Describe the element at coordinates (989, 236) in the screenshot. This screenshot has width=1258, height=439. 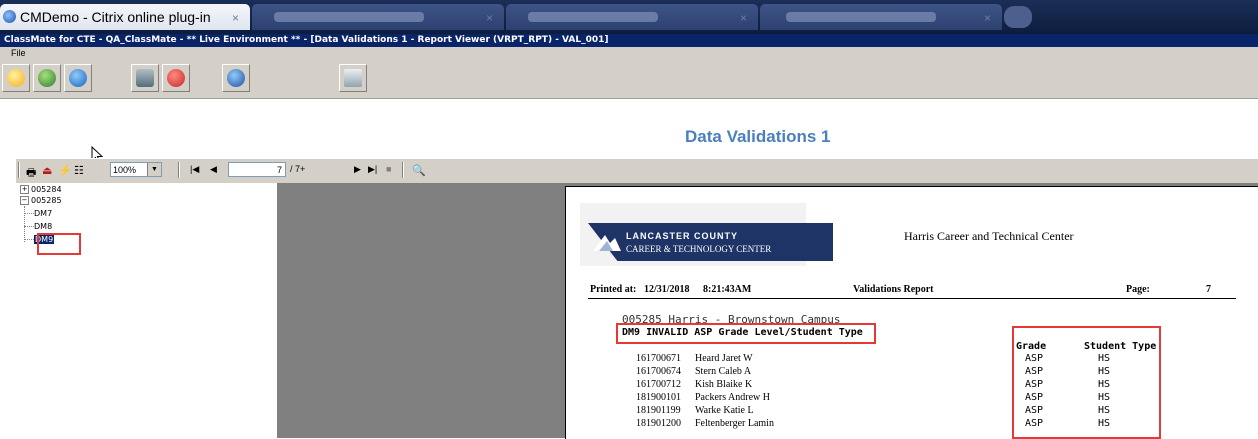
I see `school-name: Harris Career and Technical Center` at that location.